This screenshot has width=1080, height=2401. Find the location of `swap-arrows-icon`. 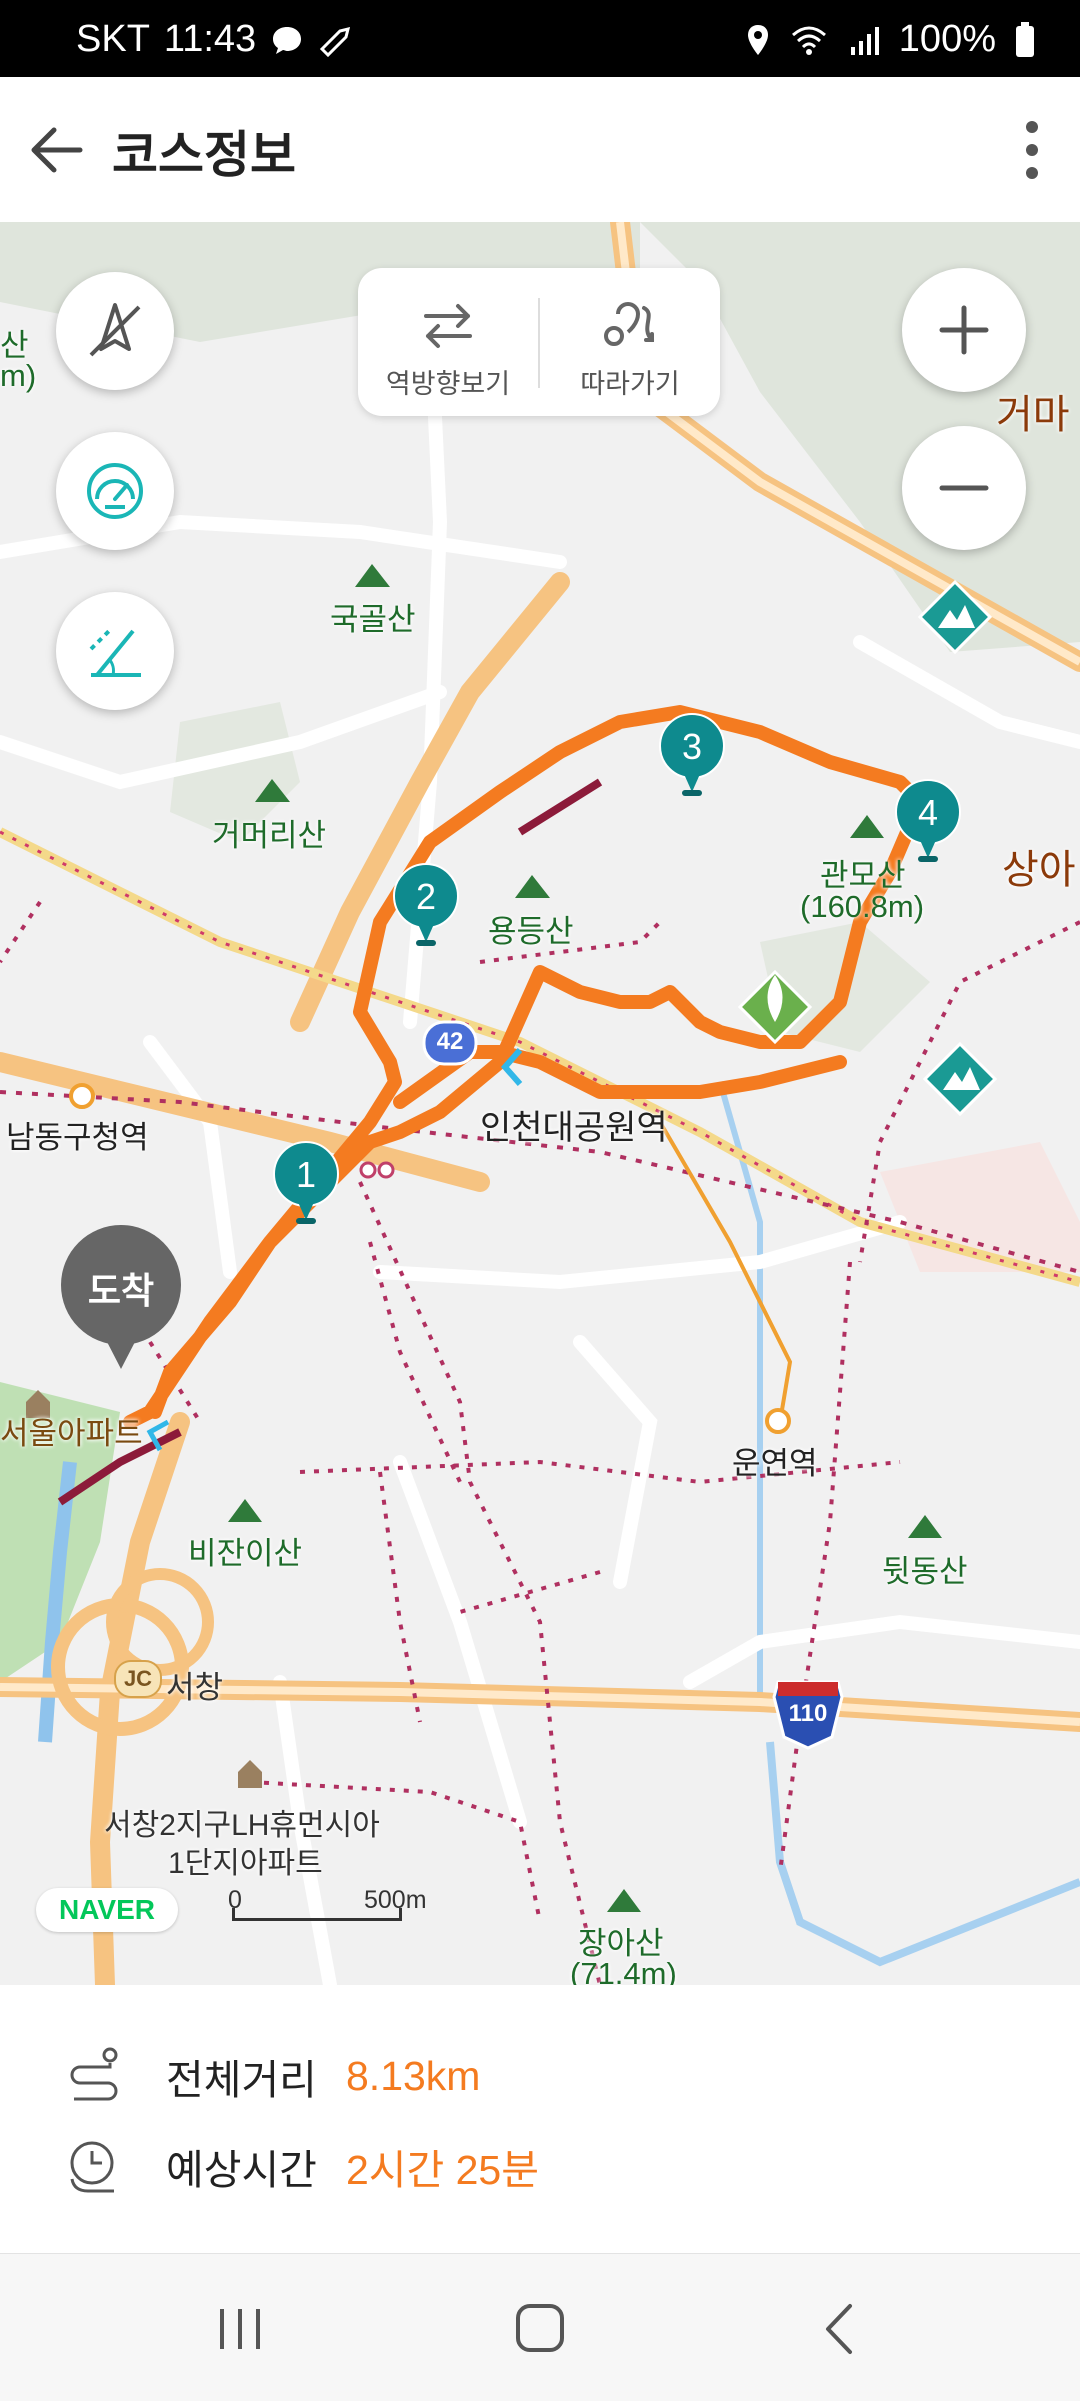

swap-arrows-icon is located at coordinates (448, 326).